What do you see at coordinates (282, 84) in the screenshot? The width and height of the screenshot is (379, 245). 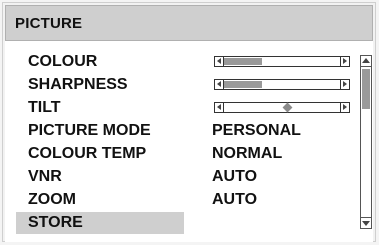 I see `sharpness-slider` at bounding box center [282, 84].